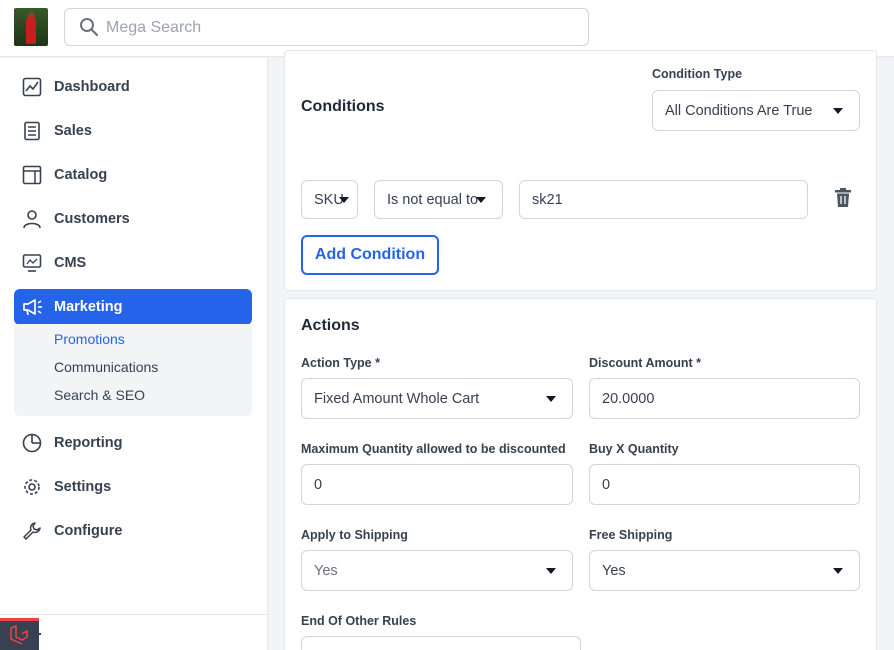 The width and height of the screenshot is (894, 650). I want to click on condition-type-label: Condition Type, so click(697, 74).